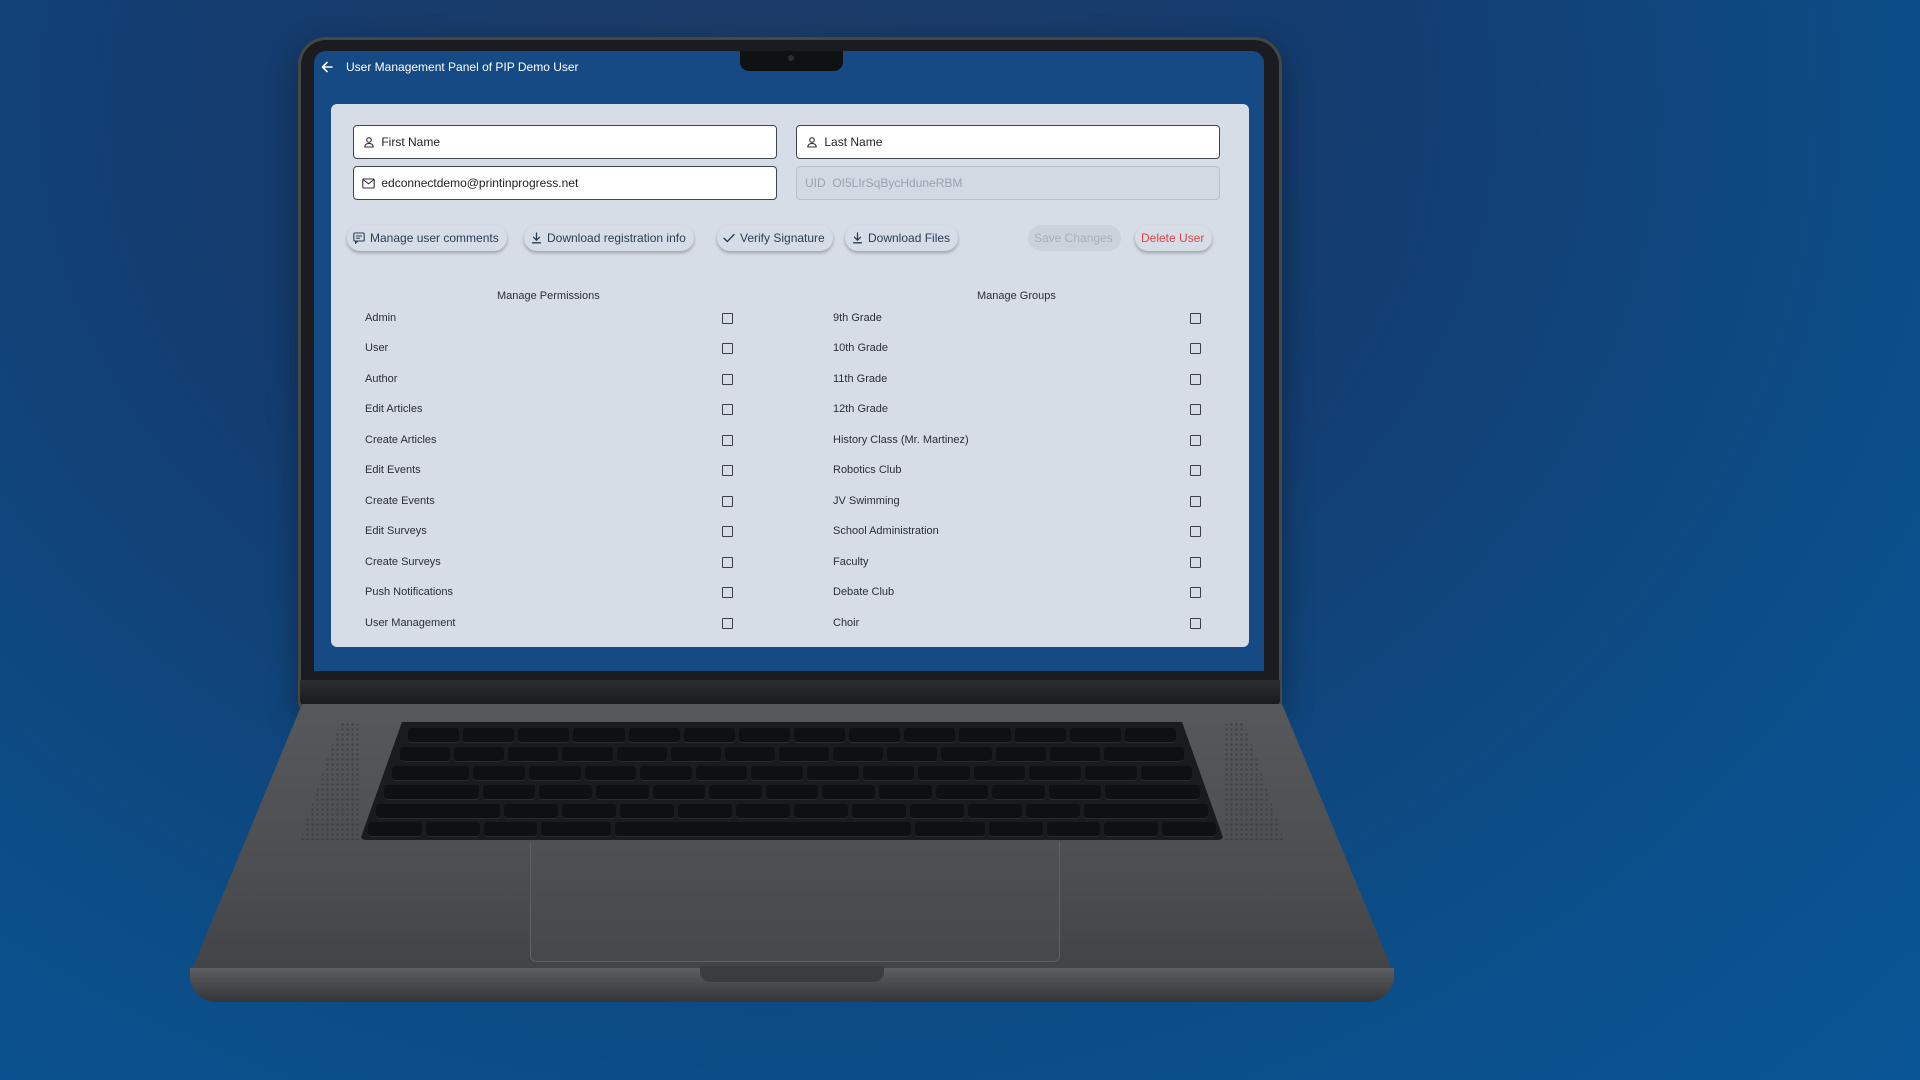  What do you see at coordinates (368, 183) in the screenshot?
I see `mail-icon` at bounding box center [368, 183].